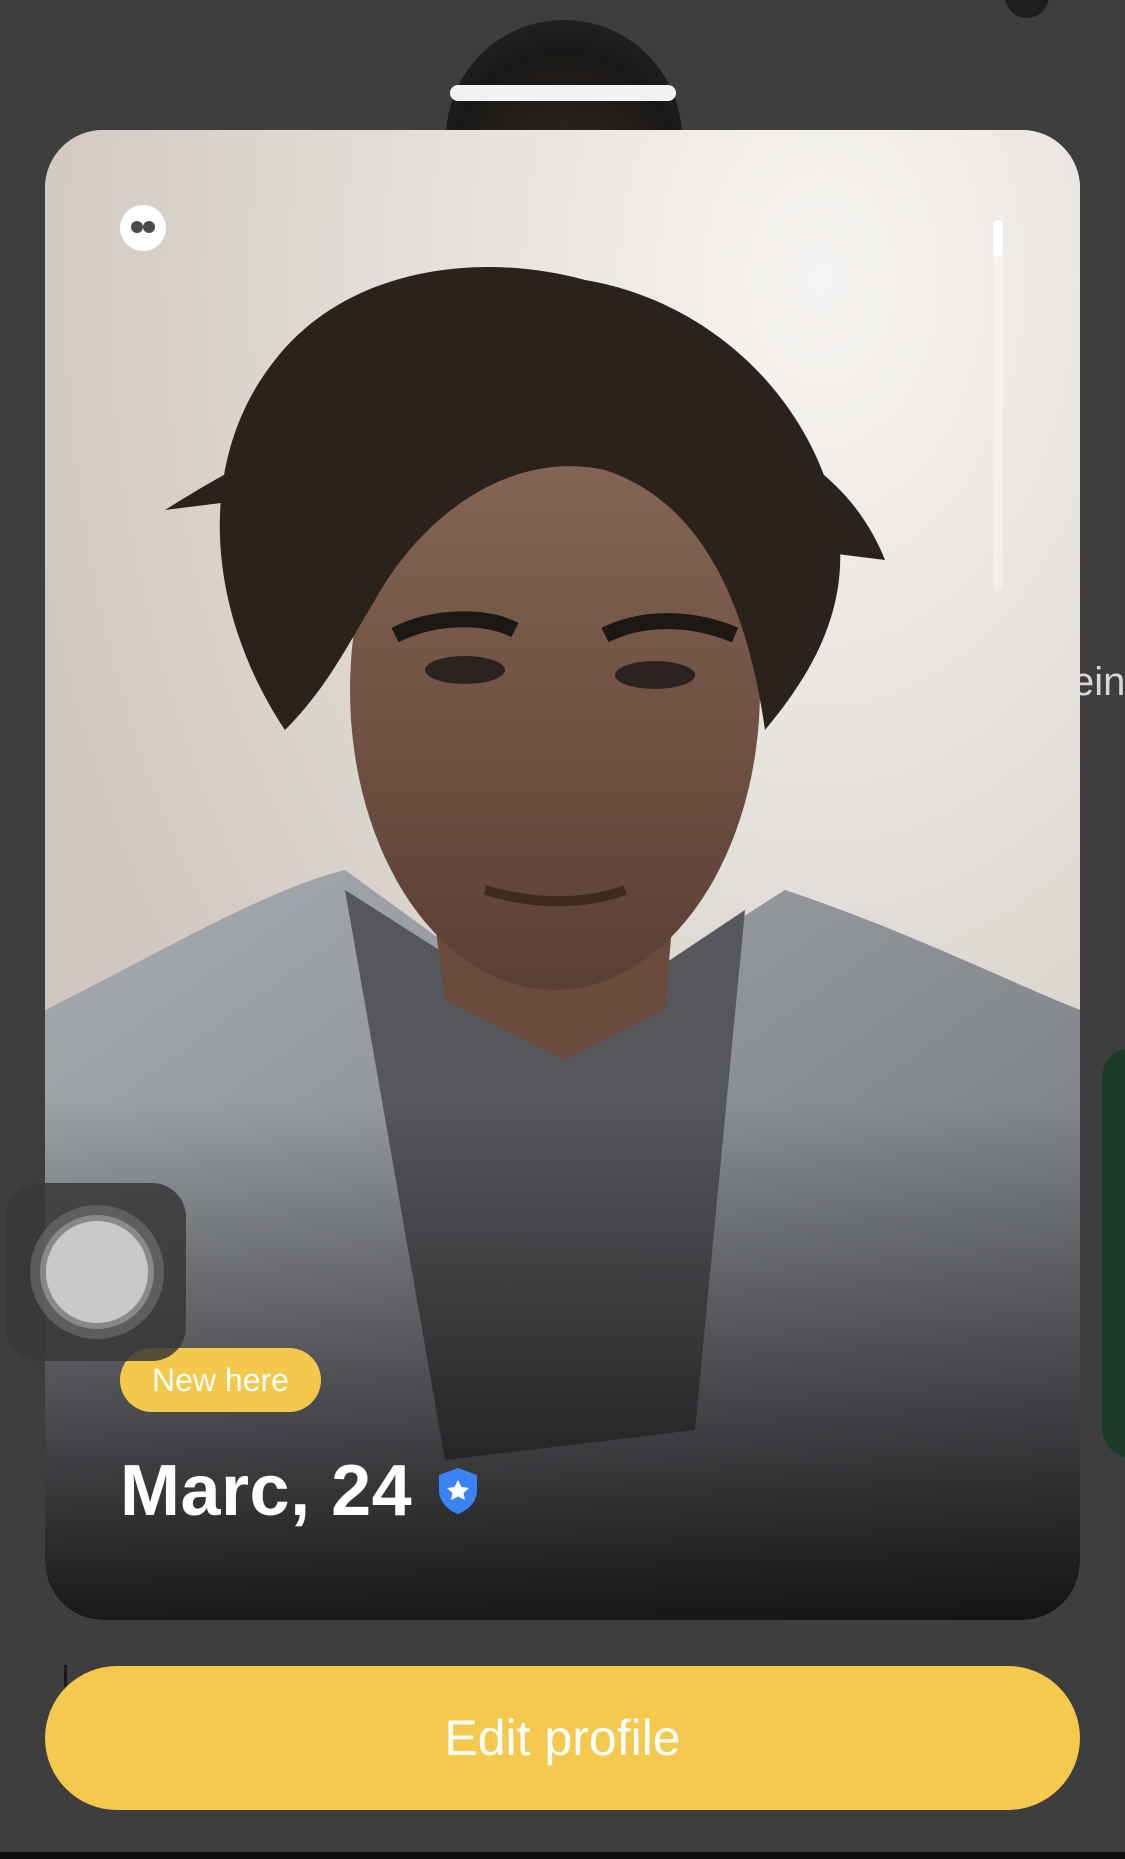  What do you see at coordinates (562, 1738) in the screenshot?
I see `edit-profile-button: Edit profile` at bounding box center [562, 1738].